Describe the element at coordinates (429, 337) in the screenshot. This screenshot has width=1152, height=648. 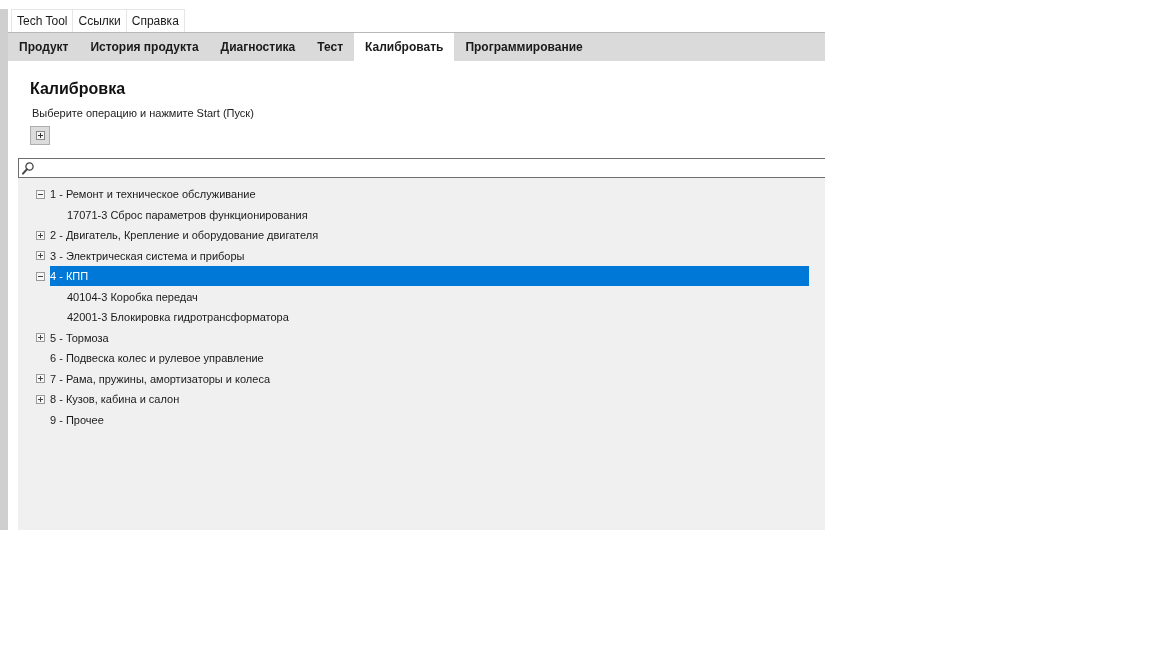
I see `tree-item: 5 - Тормоза` at that location.